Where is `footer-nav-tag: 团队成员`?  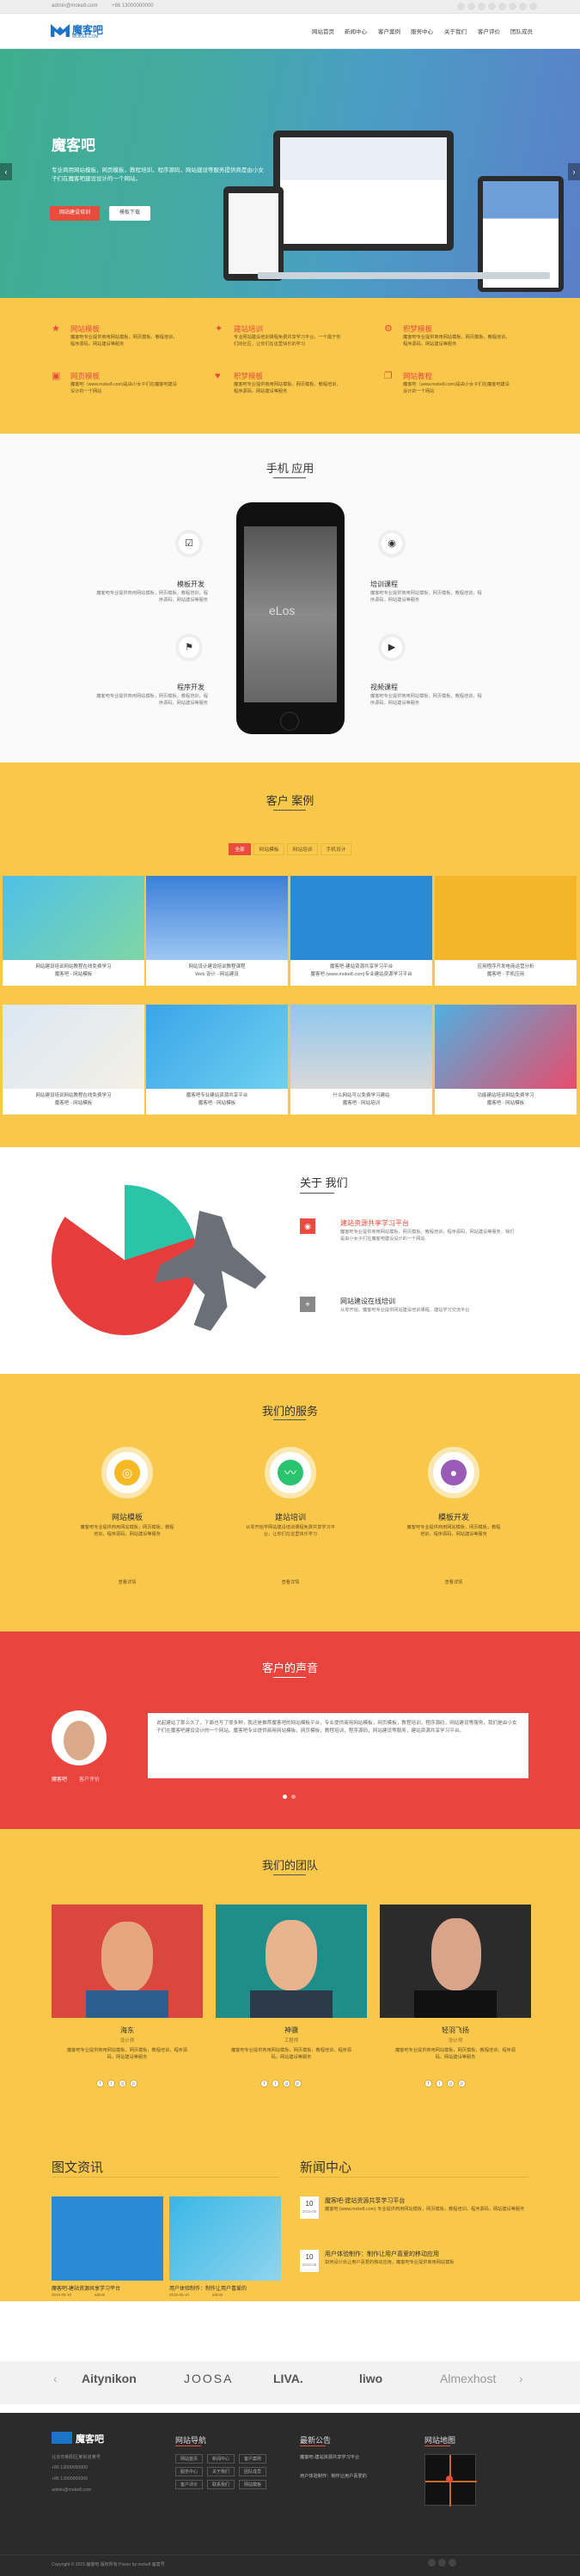 footer-nav-tag: 团队成员 is located at coordinates (252, 2471).